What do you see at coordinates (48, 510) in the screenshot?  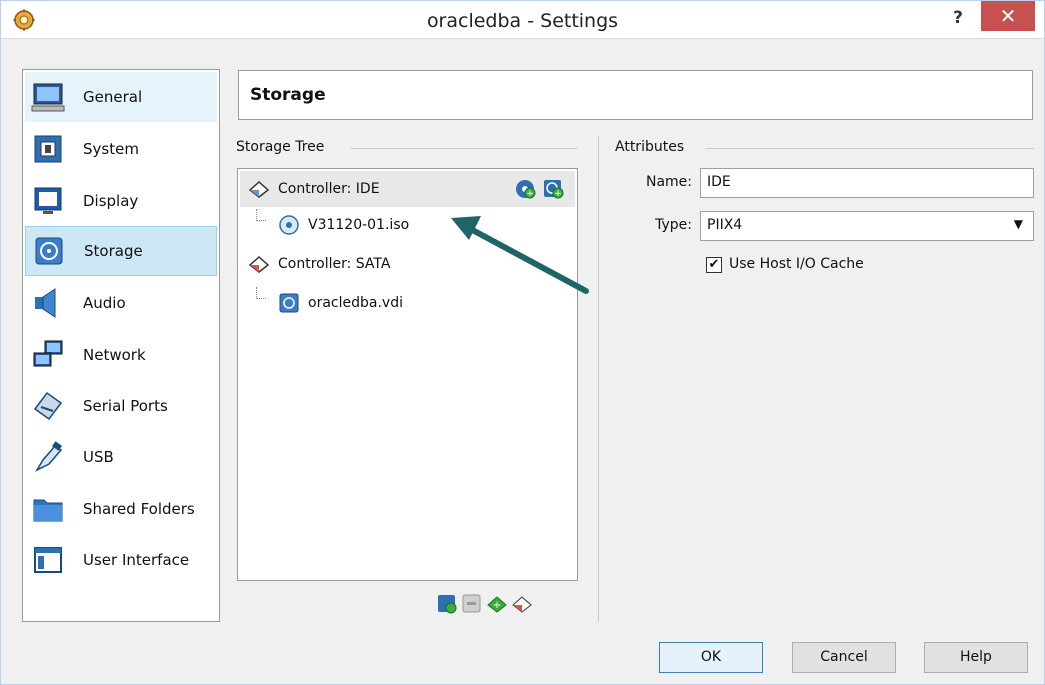 I see `folder-icon` at bounding box center [48, 510].